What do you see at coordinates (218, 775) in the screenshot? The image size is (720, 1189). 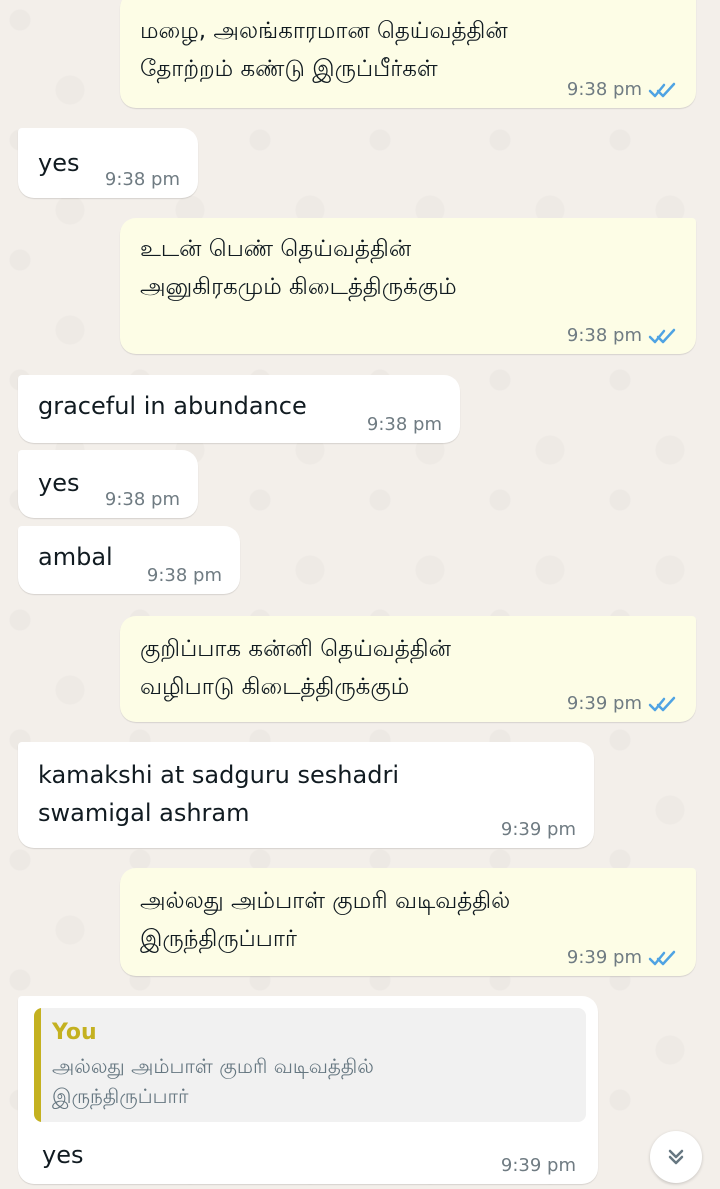 I see `message-line-1: kamakshi at sadguru seshadri` at bounding box center [218, 775].